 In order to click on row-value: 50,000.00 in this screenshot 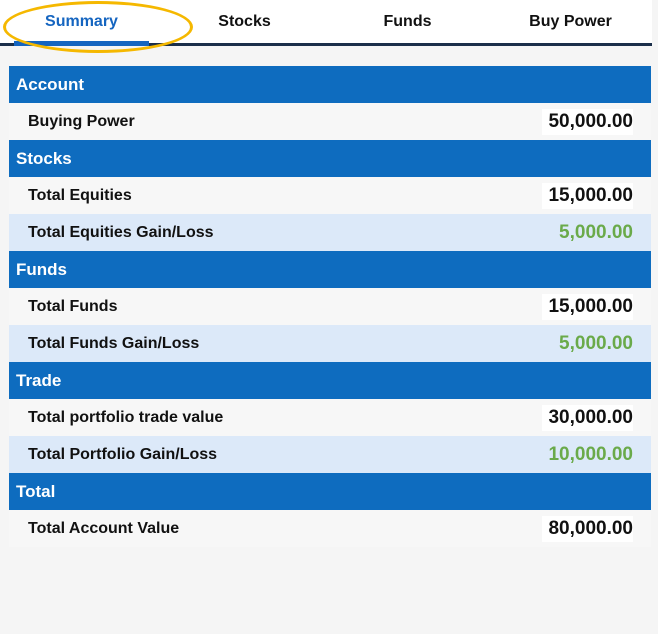, I will do `click(587, 121)`.